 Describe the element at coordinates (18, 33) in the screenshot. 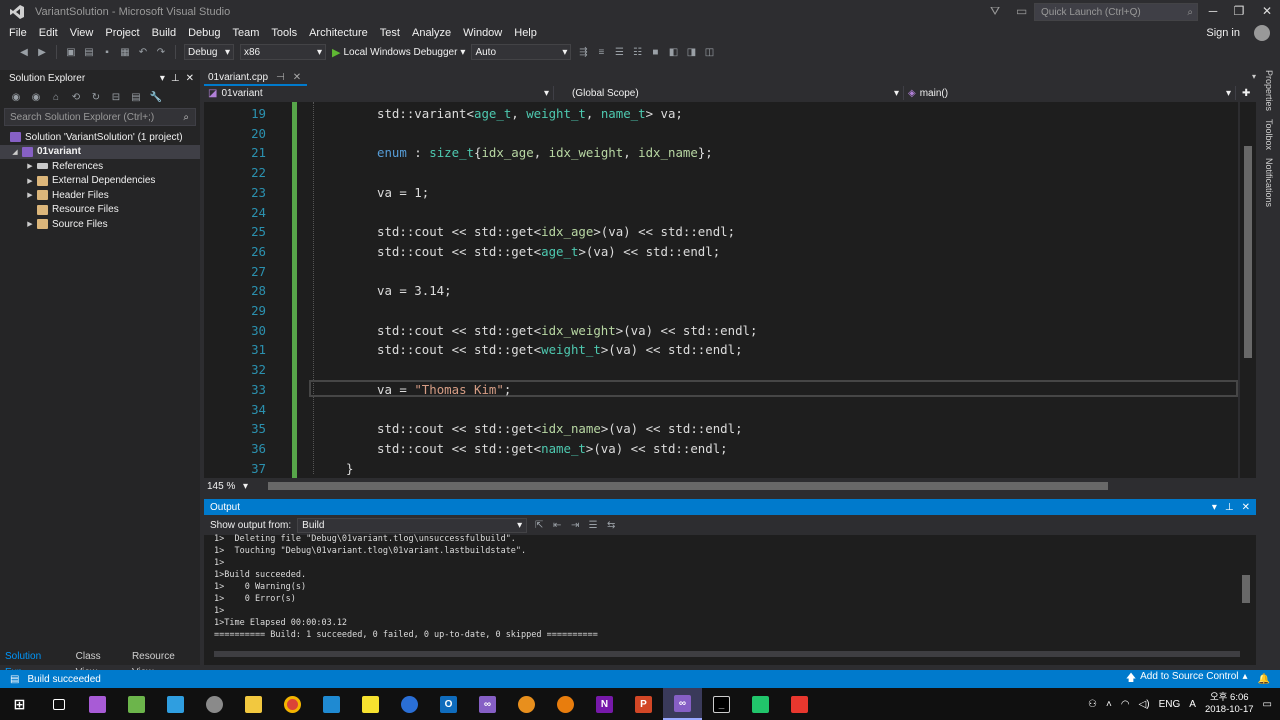

I see `menu-file: File` at that location.